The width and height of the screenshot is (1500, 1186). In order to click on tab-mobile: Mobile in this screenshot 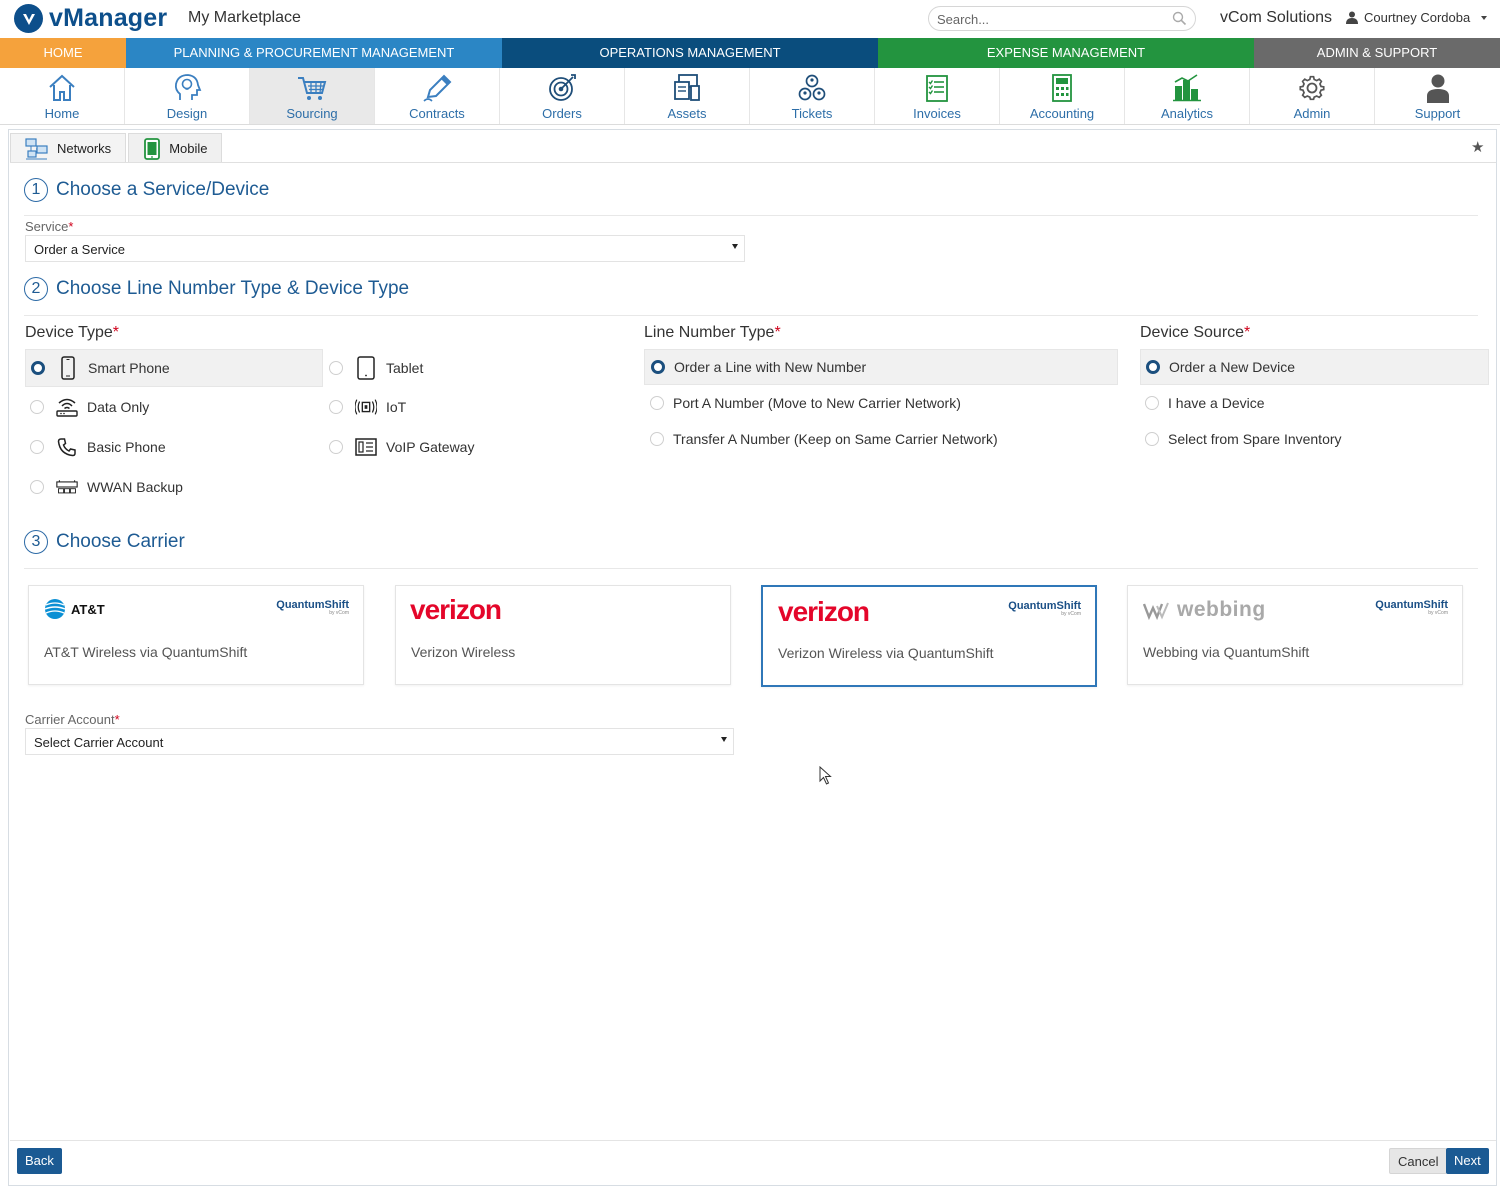, I will do `click(175, 148)`.